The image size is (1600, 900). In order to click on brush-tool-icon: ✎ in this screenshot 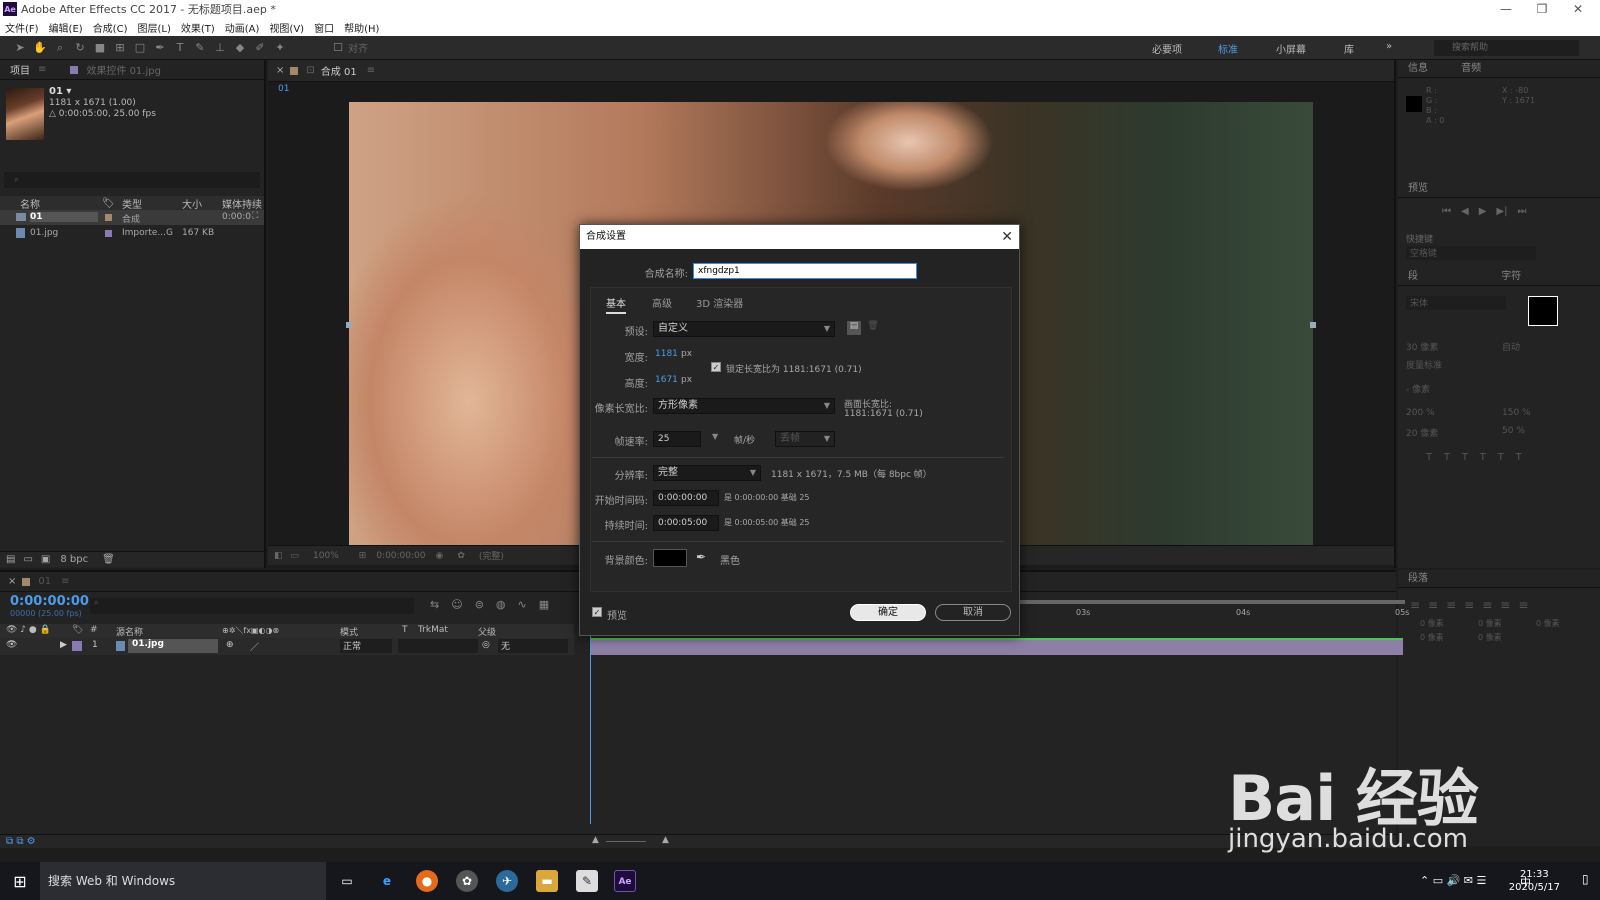, I will do `click(200, 48)`.